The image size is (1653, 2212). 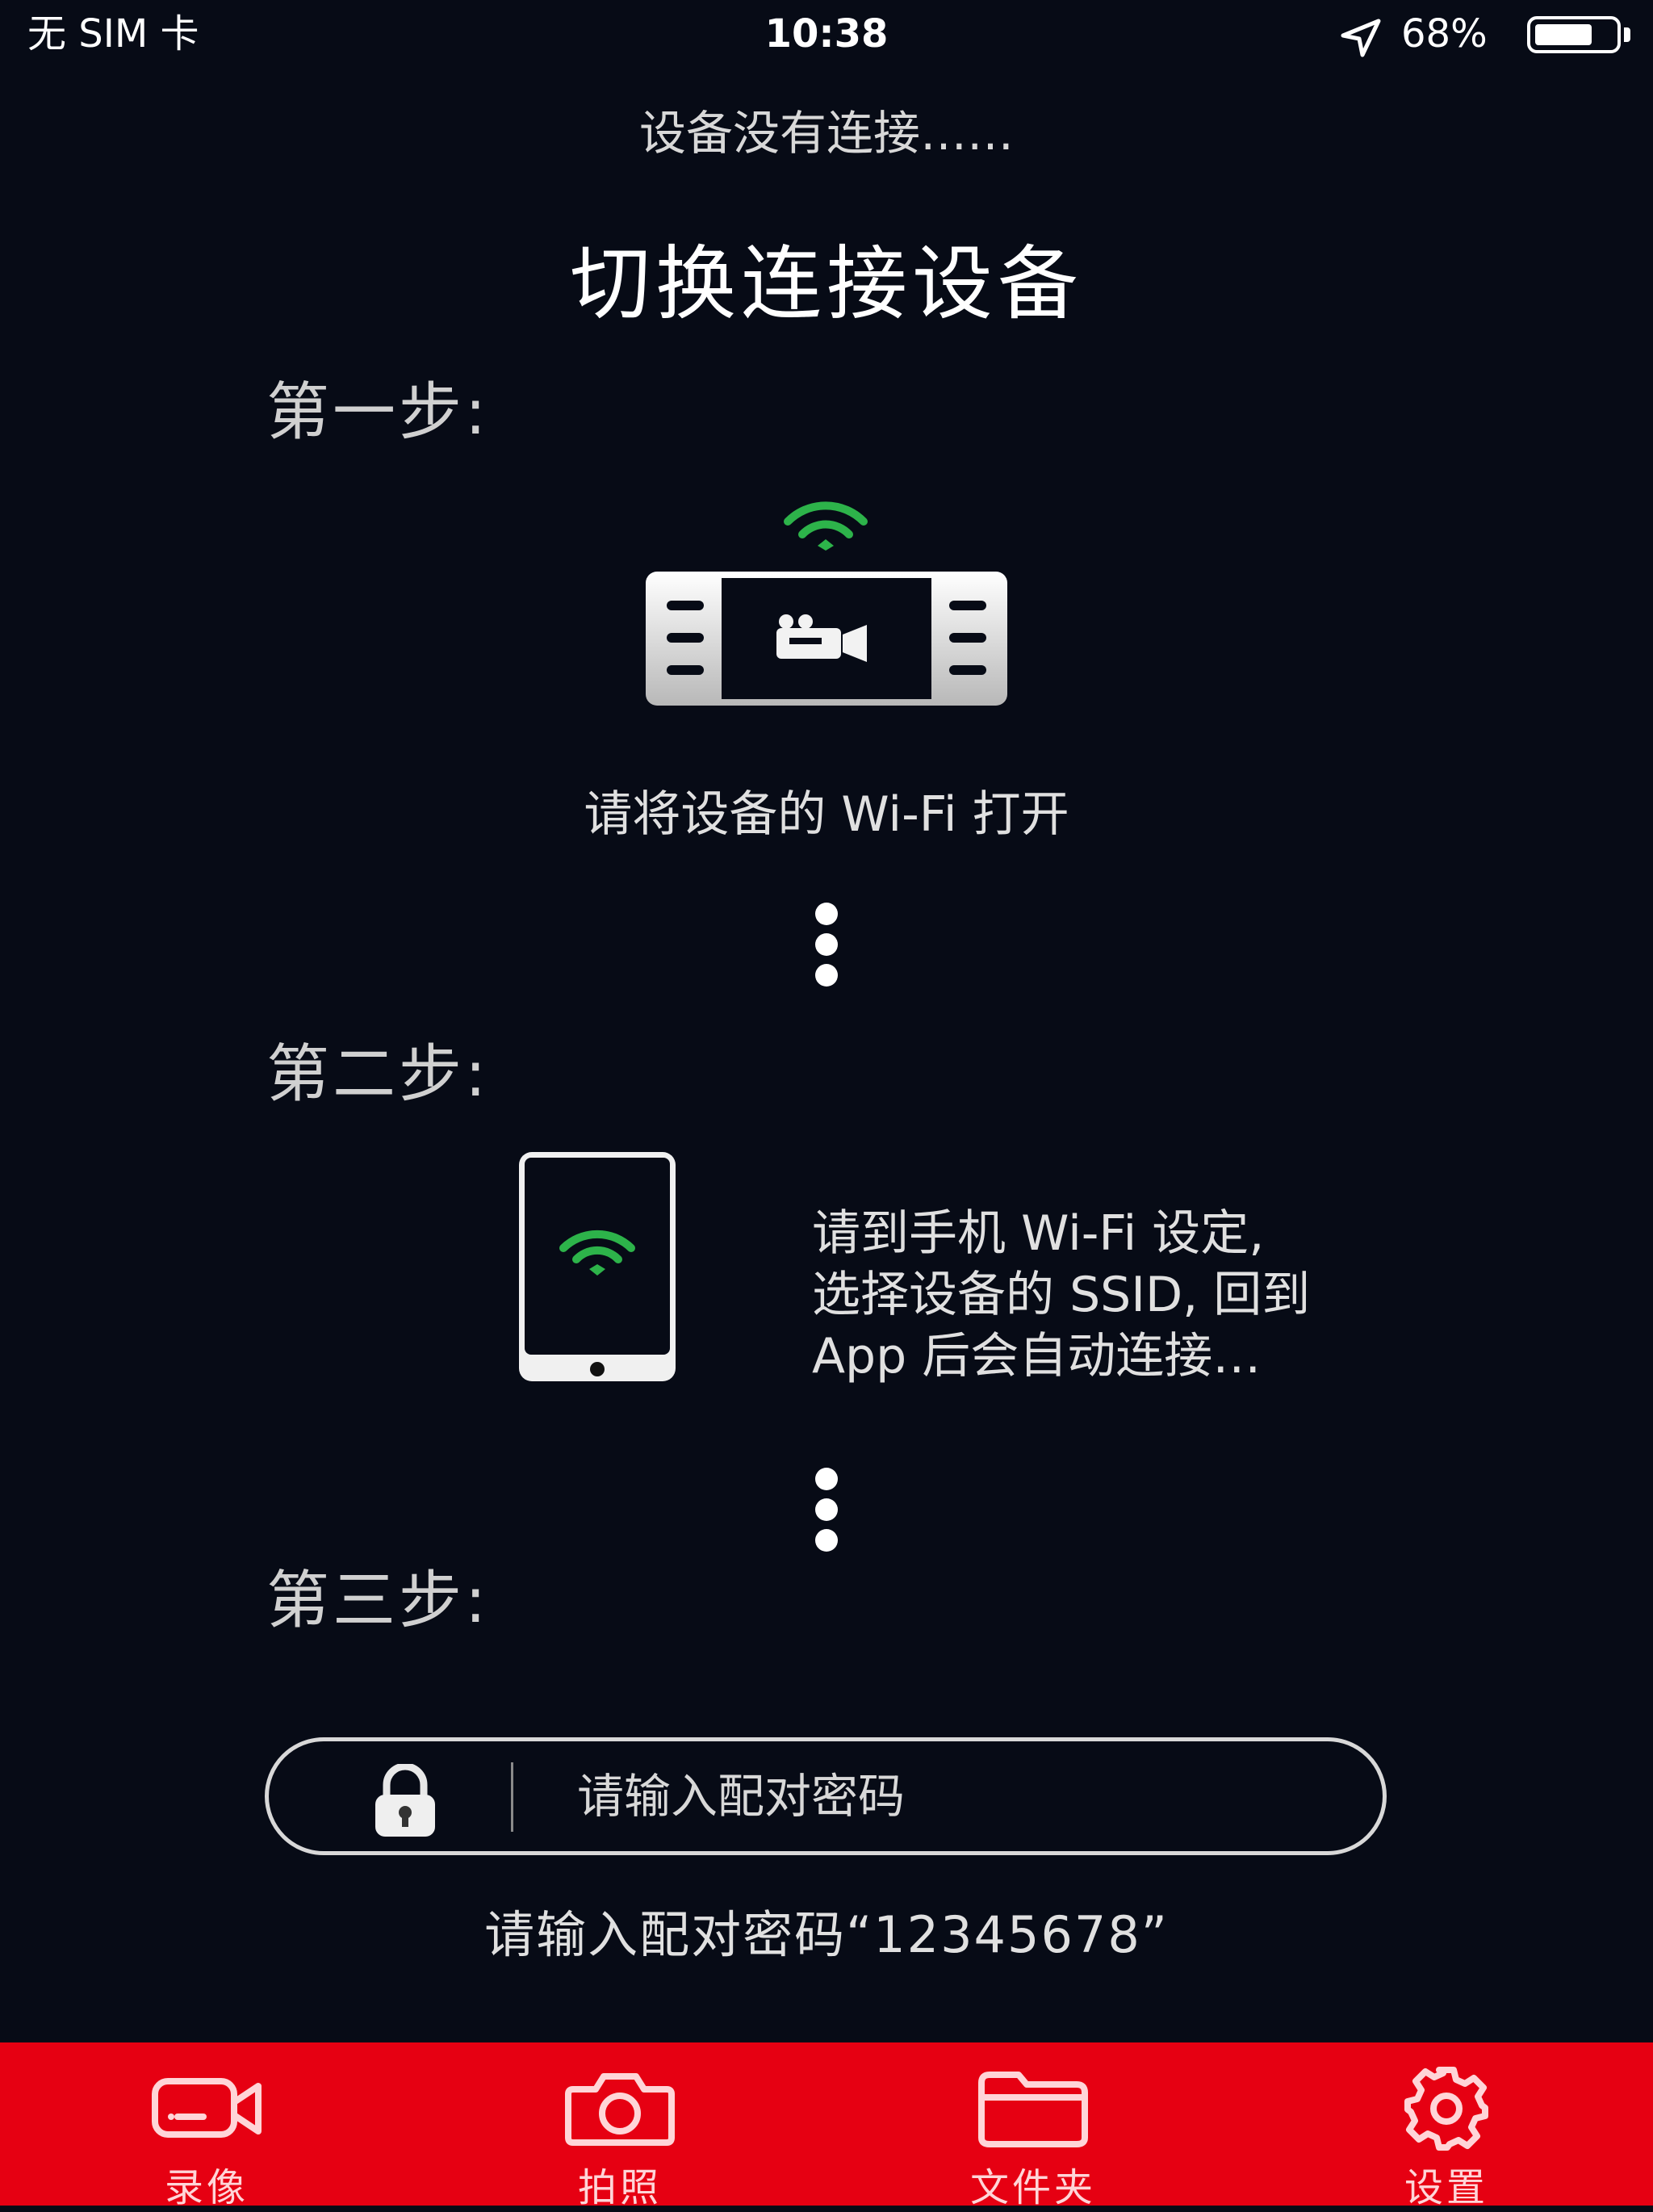 I want to click on bottom-tab-bar: 录像 拍照 文件夹 设置, so click(x=826, y=2126).